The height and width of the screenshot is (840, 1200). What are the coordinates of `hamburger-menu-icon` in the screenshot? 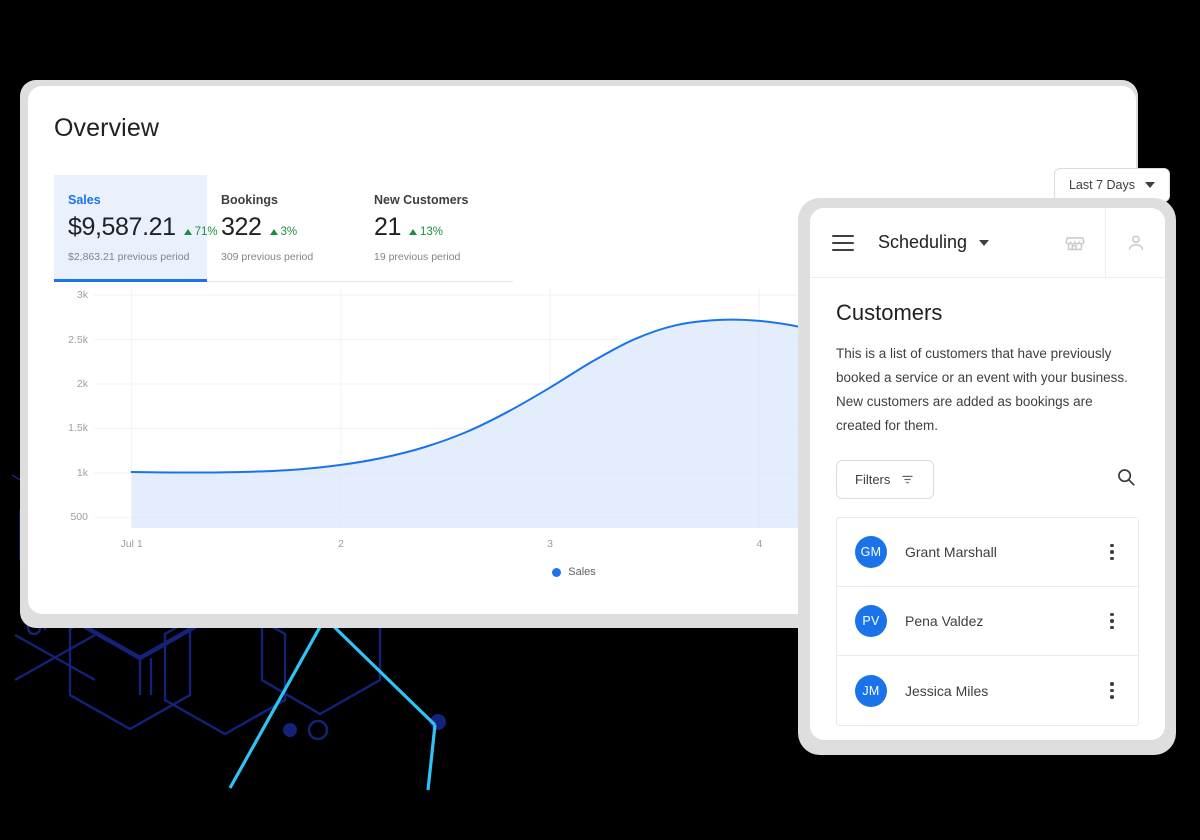 It's located at (843, 242).